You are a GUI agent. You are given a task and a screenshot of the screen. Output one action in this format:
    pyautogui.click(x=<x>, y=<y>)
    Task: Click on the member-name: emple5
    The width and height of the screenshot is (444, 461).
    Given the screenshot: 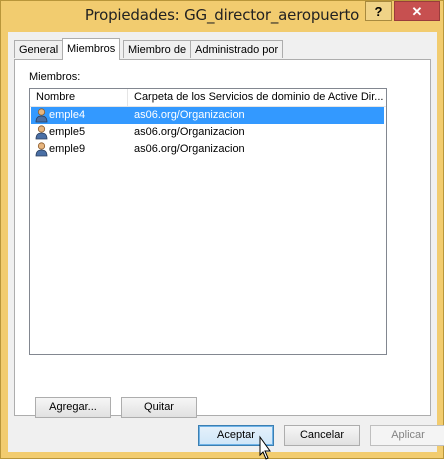 What is the action you would take?
    pyautogui.click(x=67, y=132)
    